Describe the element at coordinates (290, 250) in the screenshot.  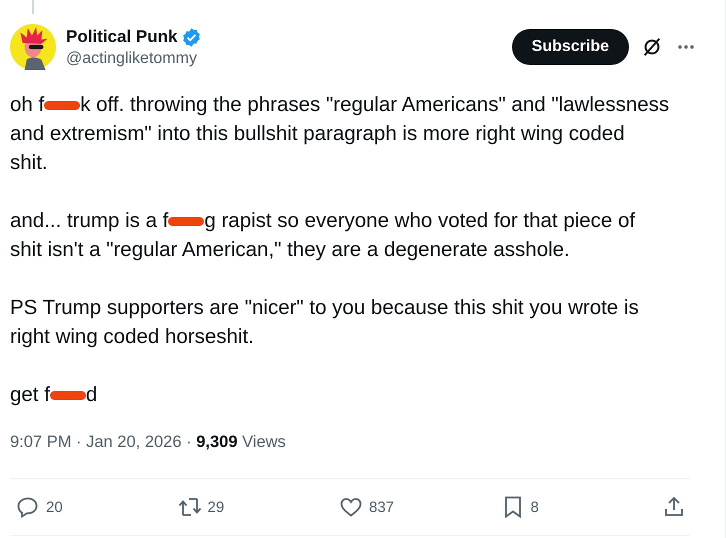
I see `post-text: shit isn't a "regular American," they are a degenerate asshole.` at that location.